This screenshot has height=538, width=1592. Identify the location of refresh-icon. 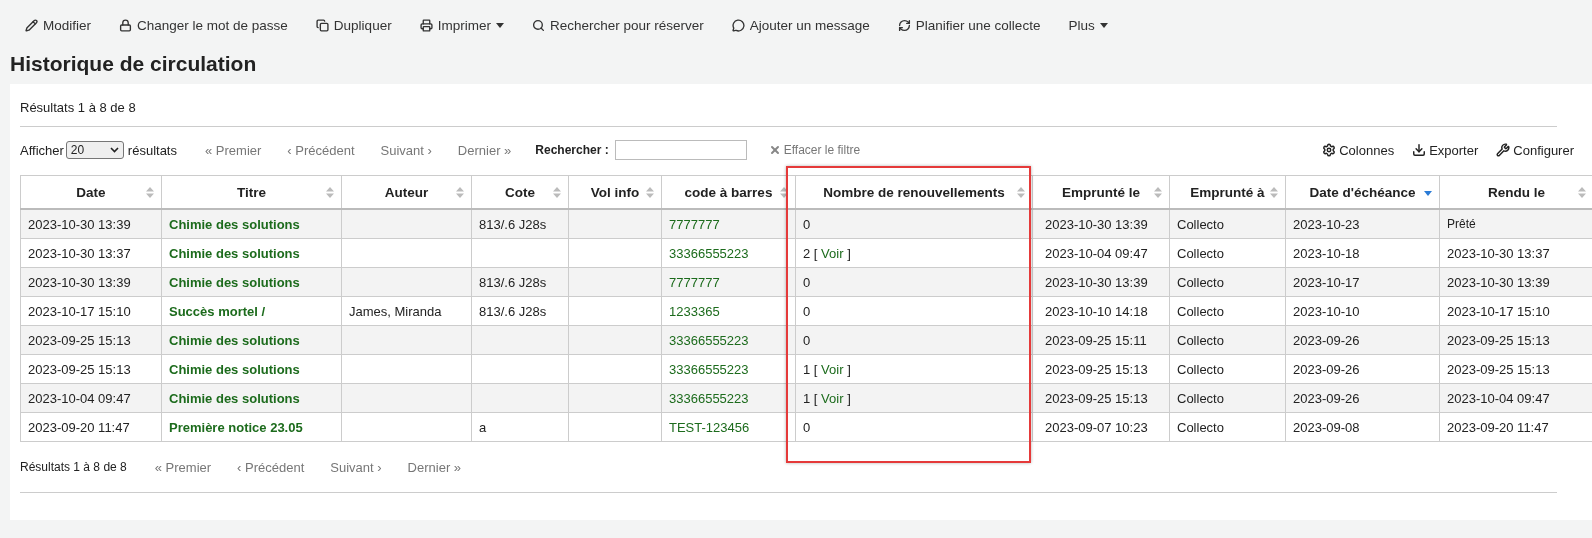
(904, 25).